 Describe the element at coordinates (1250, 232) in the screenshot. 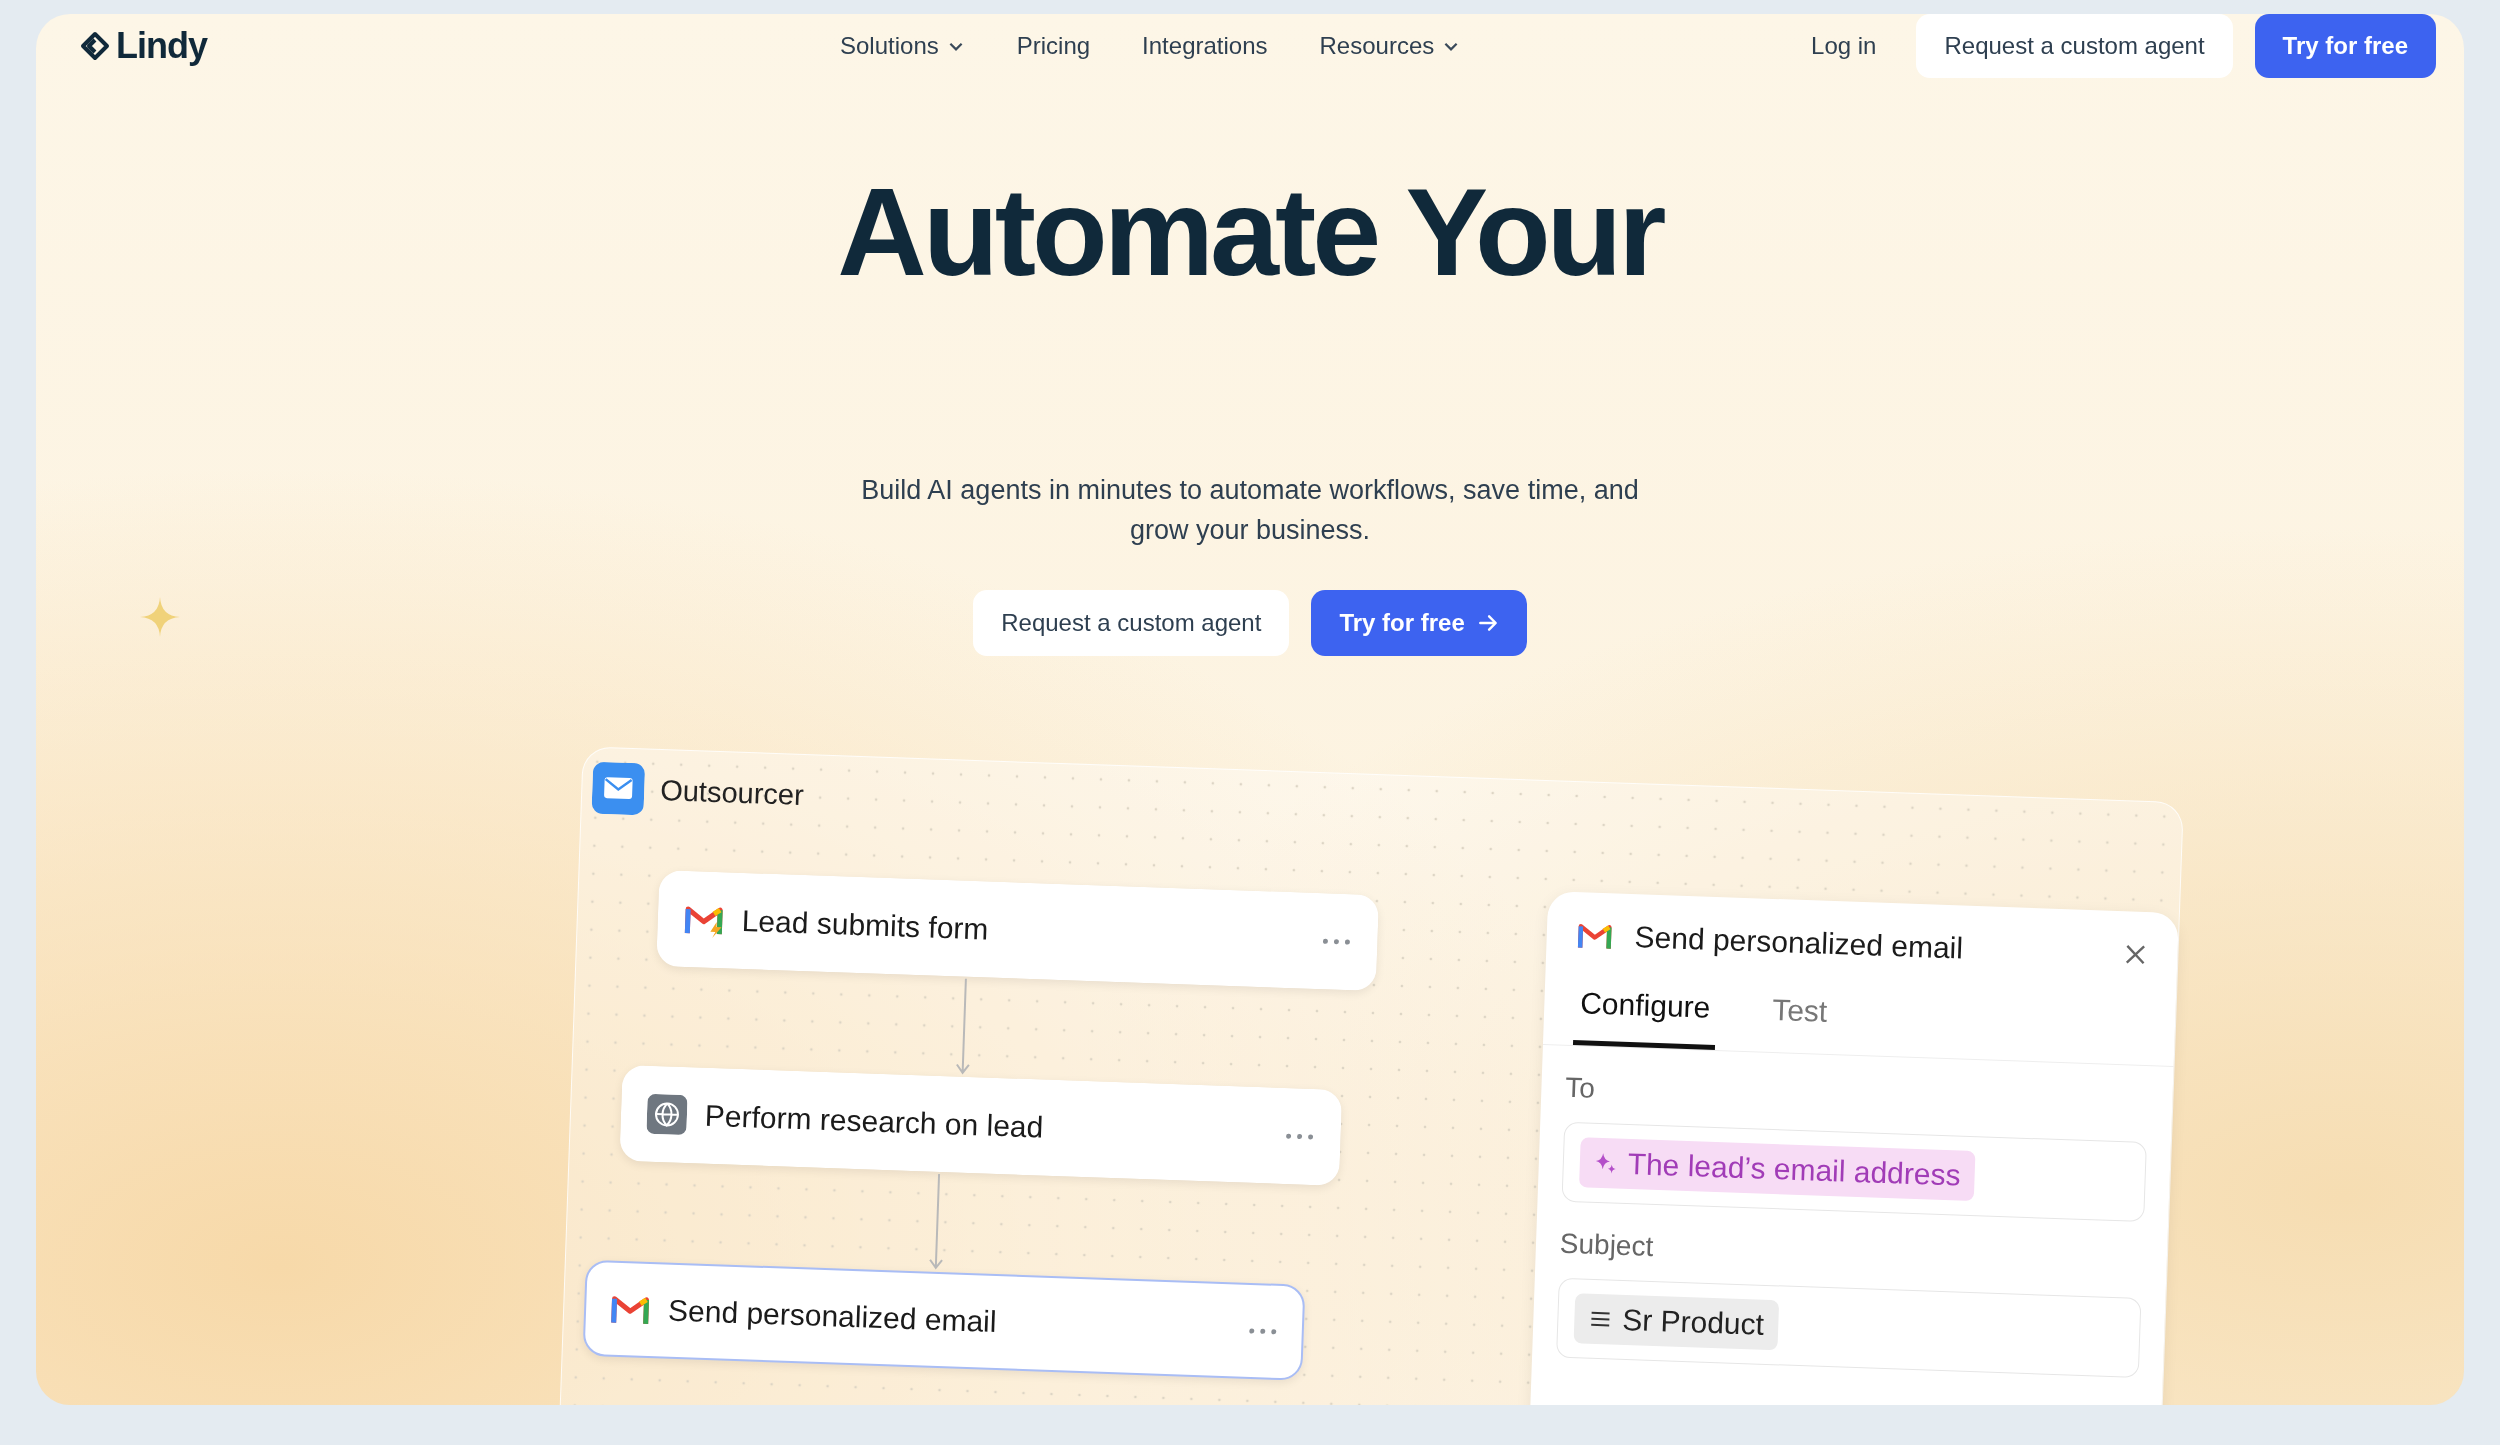

I see `hero-title: Automate Your` at that location.